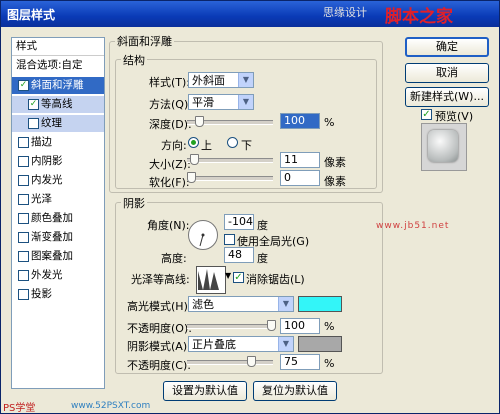 The width and height of the screenshot is (500, 414). What do you see at coordinates (251, 361) in the screenshot?
I see `shadow-opacity-thumb` at bounding box center [251, 361].